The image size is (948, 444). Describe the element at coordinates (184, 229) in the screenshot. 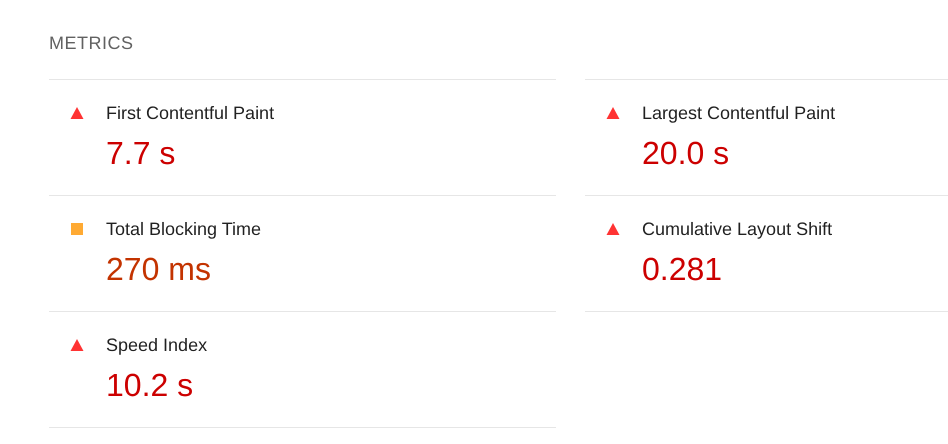

I see `metric-label: Total Blocking Time` at that location.